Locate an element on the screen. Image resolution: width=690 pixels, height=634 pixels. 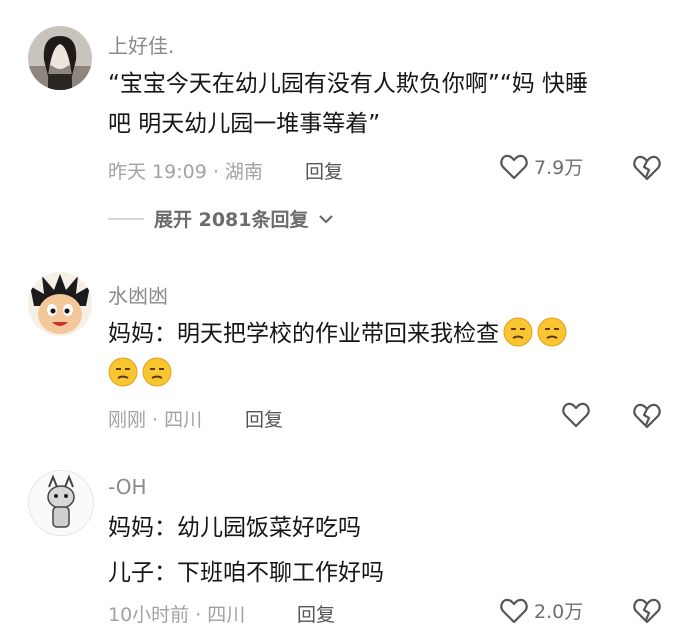
comment-text: “宝宝今天在幼儿园有没有人欺负你啊”“妈 快睡 吧 明天幼儿园一堆事等着” is located at coordinates (348, 104).